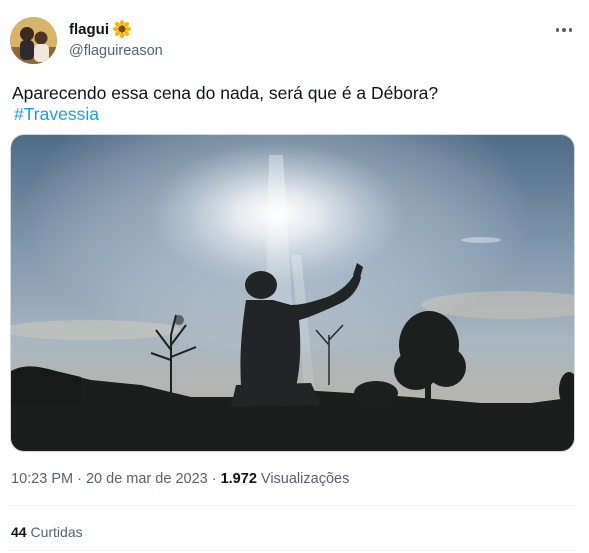 Image resolution: width=589 pixels, height=553 pixels. What do you see at coordinates (56, 114) in the screenshot?
I see `hashtag-link: #Travessia` at bounding box center [56, 114].